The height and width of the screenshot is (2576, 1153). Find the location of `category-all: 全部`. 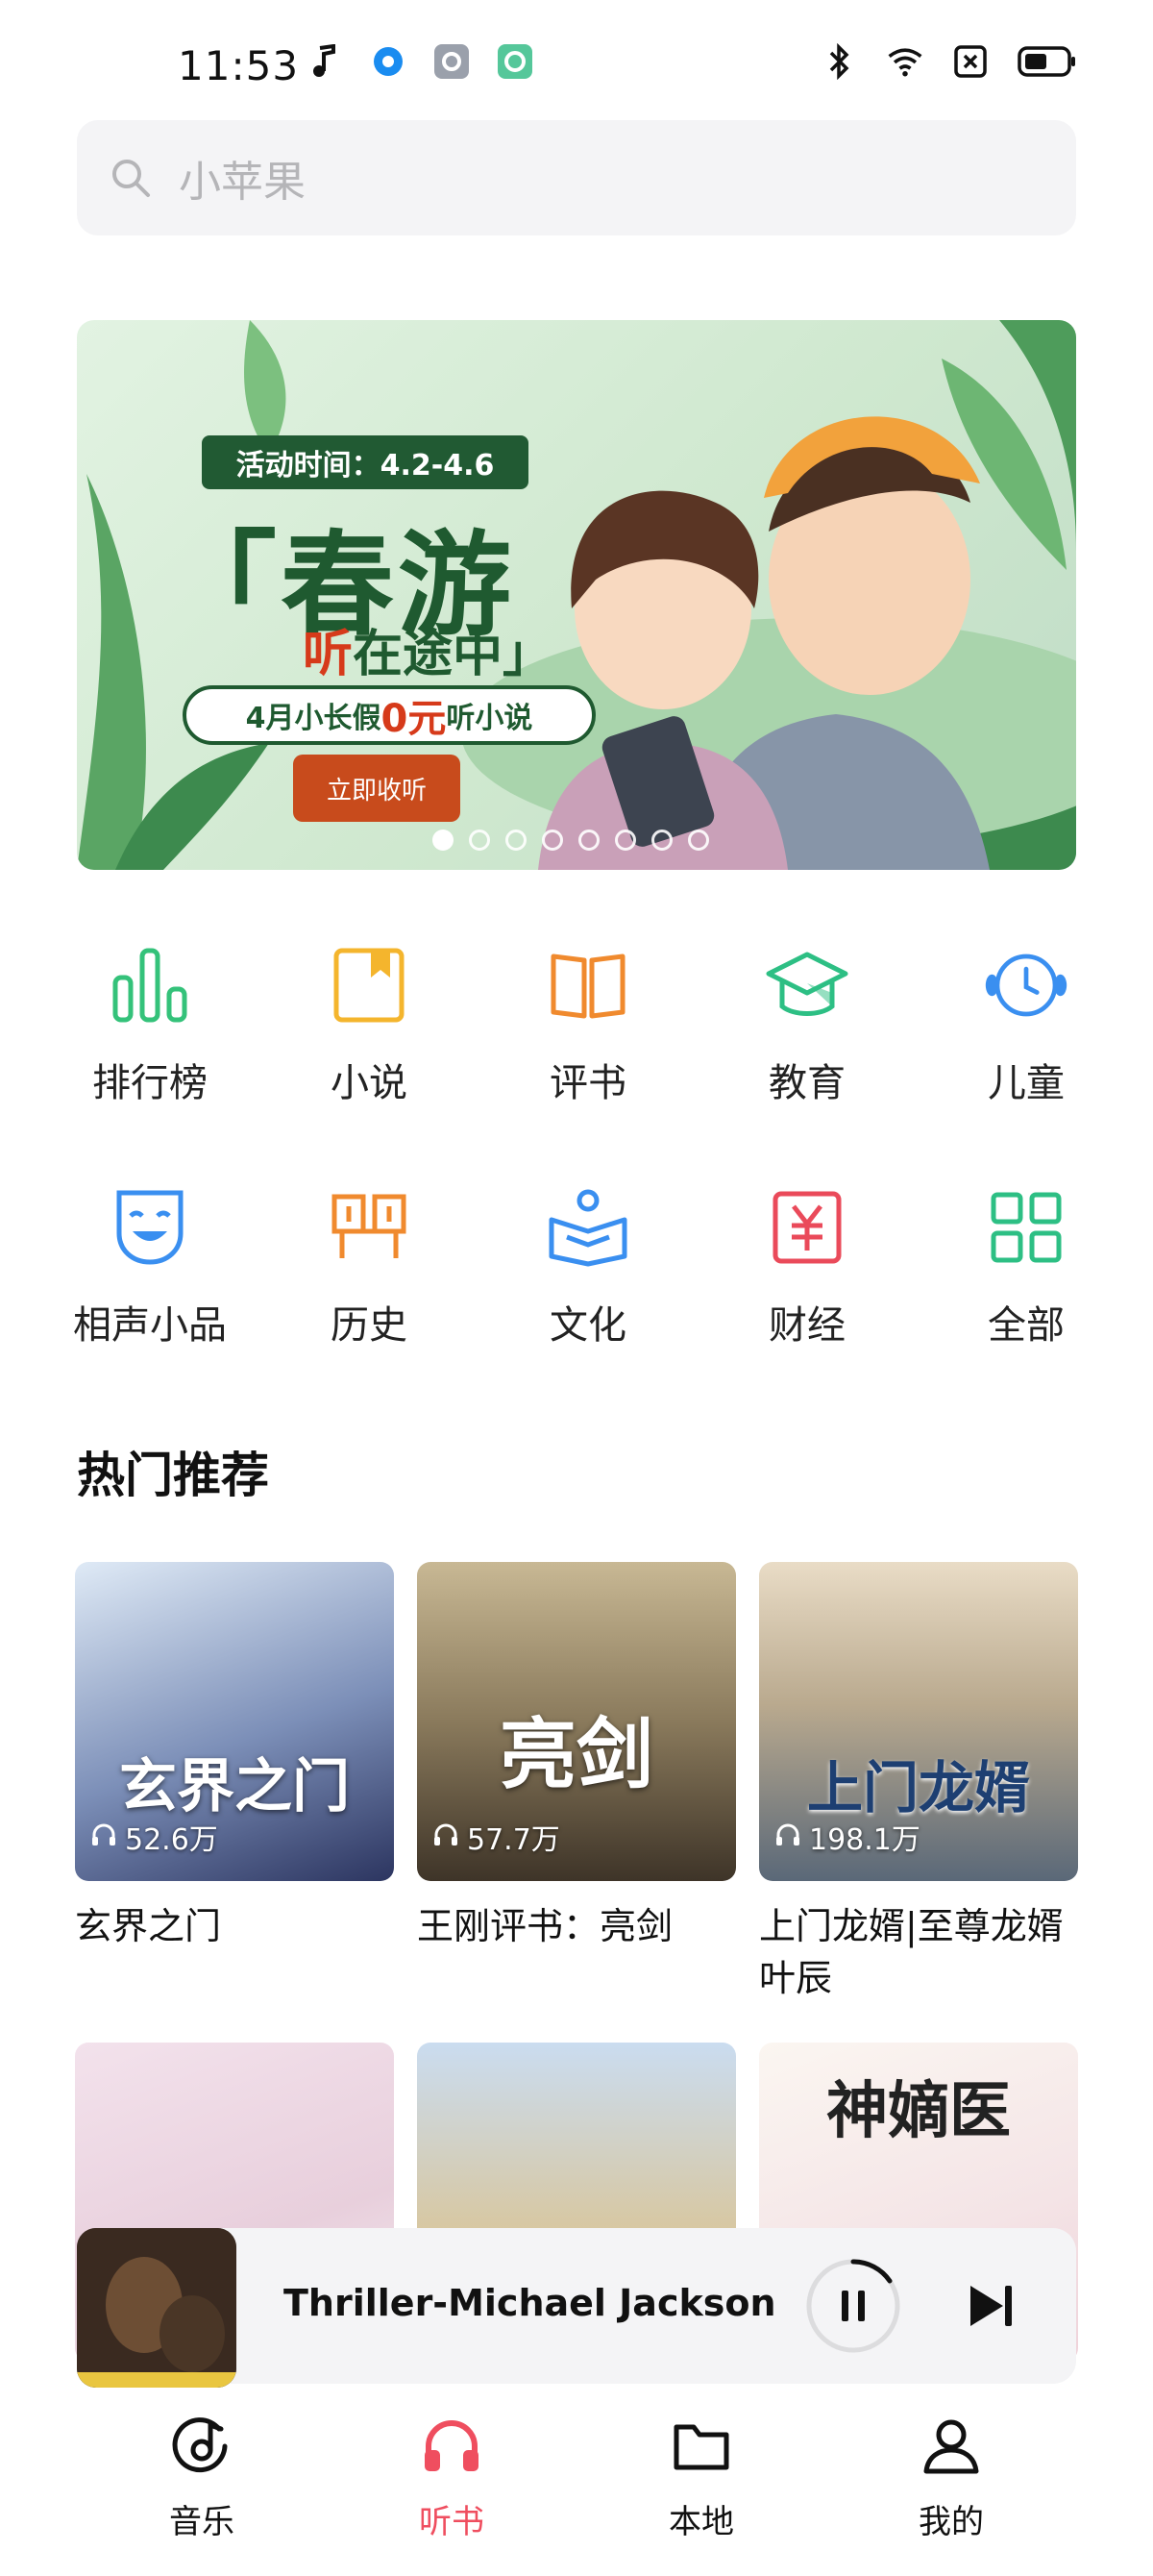

category-all: 全部 is located at coordinates (1026, 1267).